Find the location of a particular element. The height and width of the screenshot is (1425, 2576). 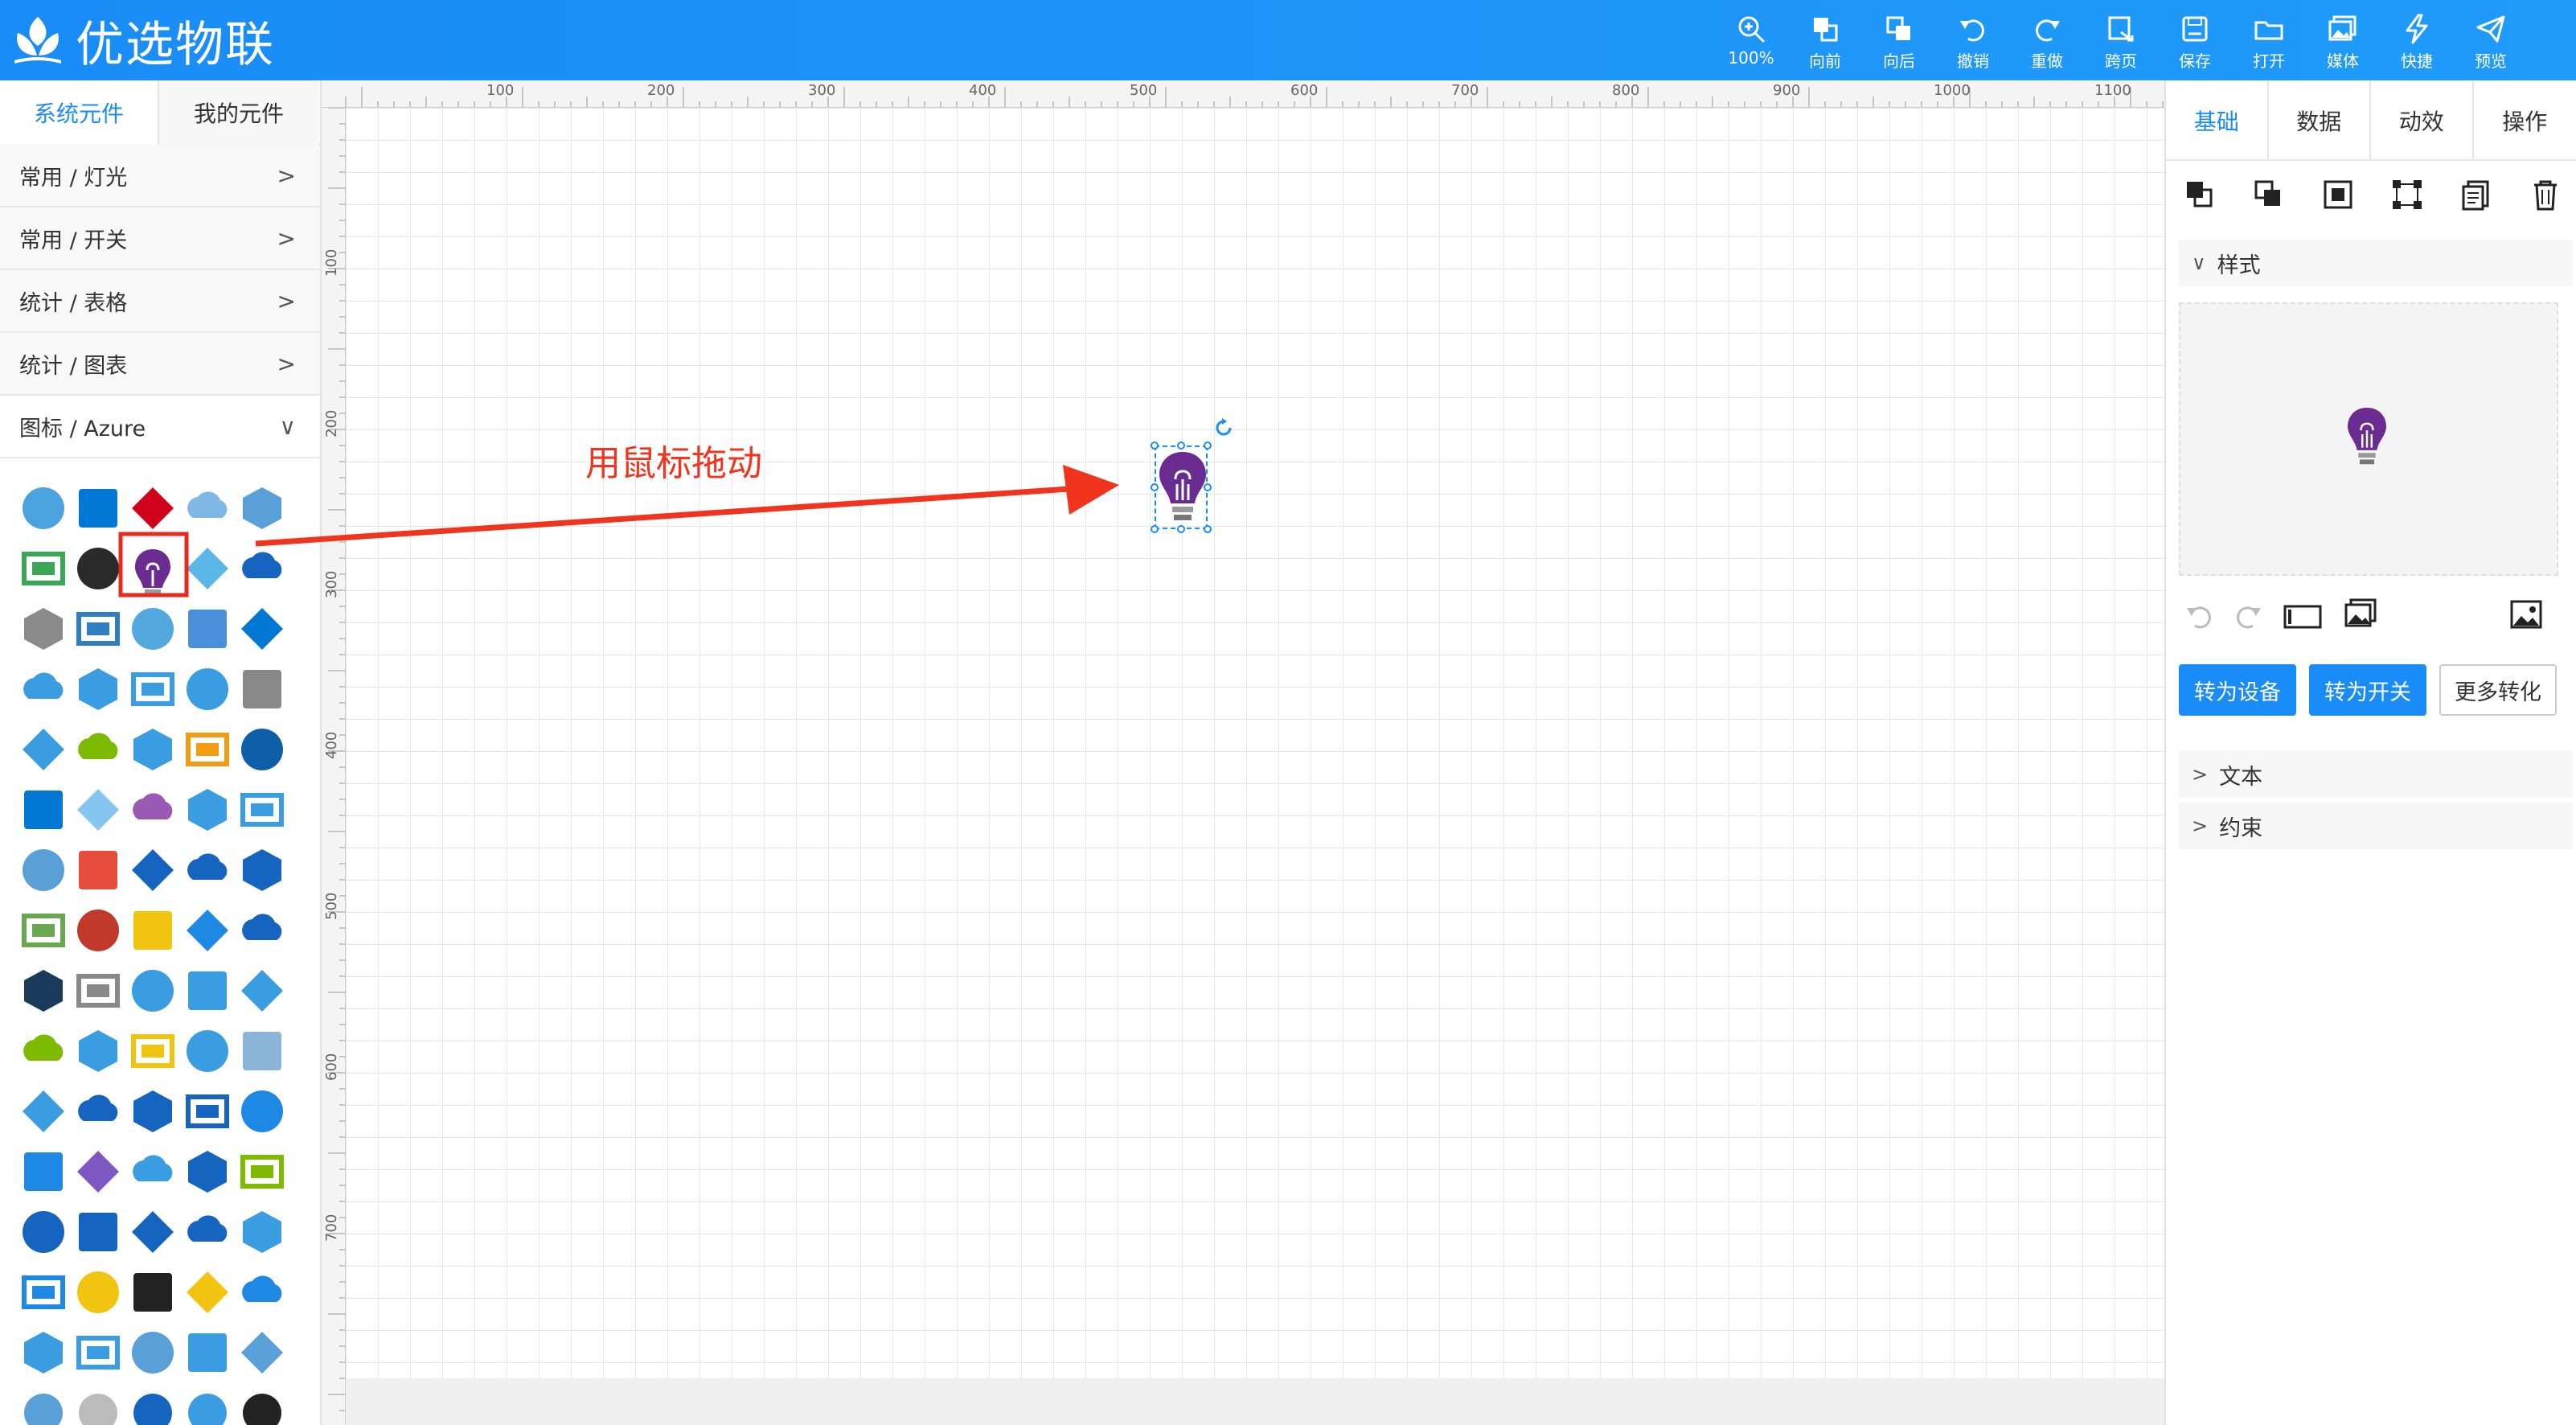

image-gallery-icon is located at coordinates (2362, 614).